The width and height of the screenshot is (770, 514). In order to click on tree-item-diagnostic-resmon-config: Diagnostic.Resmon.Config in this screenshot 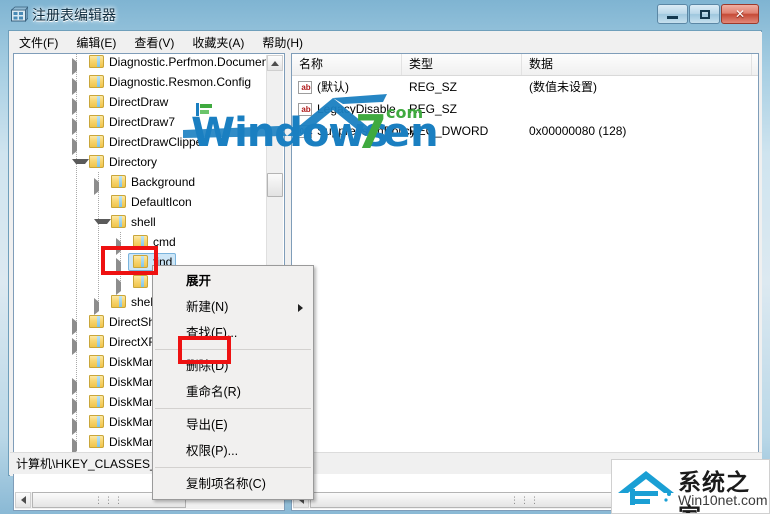, I will do `click(141, 83)`.